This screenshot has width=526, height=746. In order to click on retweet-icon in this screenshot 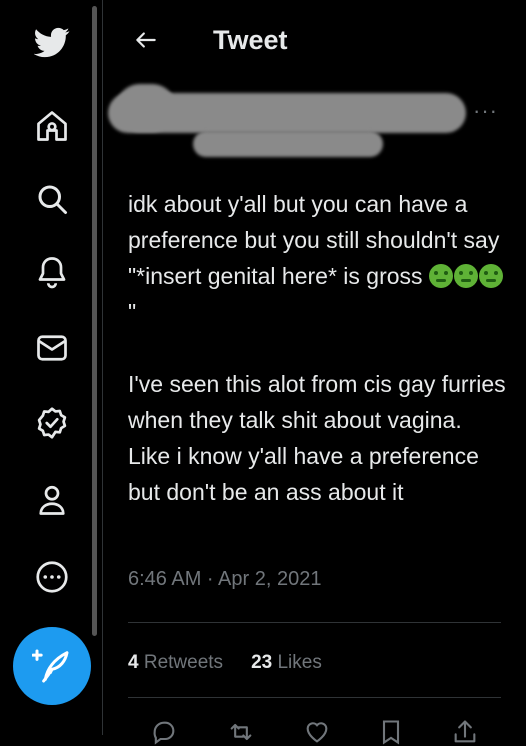, I will do `click(241, 732)`.